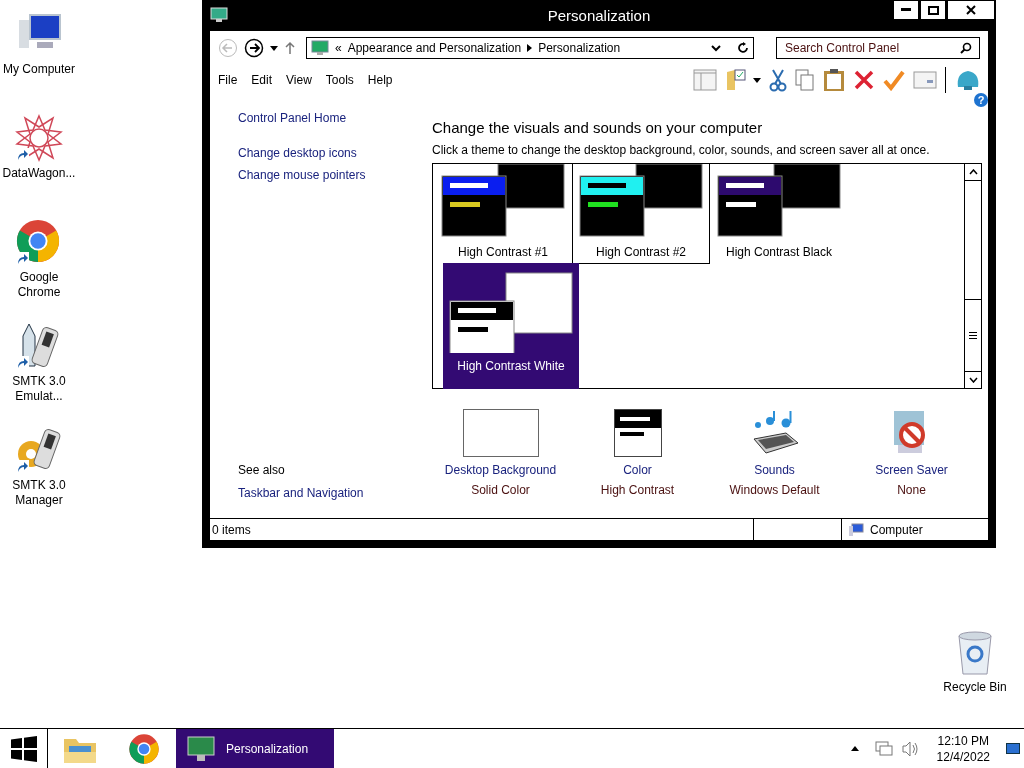 Image resolution: width=1024 pixels, height=768 pixels. I want to click on sidebar-link: Control Panel Home, so click(335, 118).